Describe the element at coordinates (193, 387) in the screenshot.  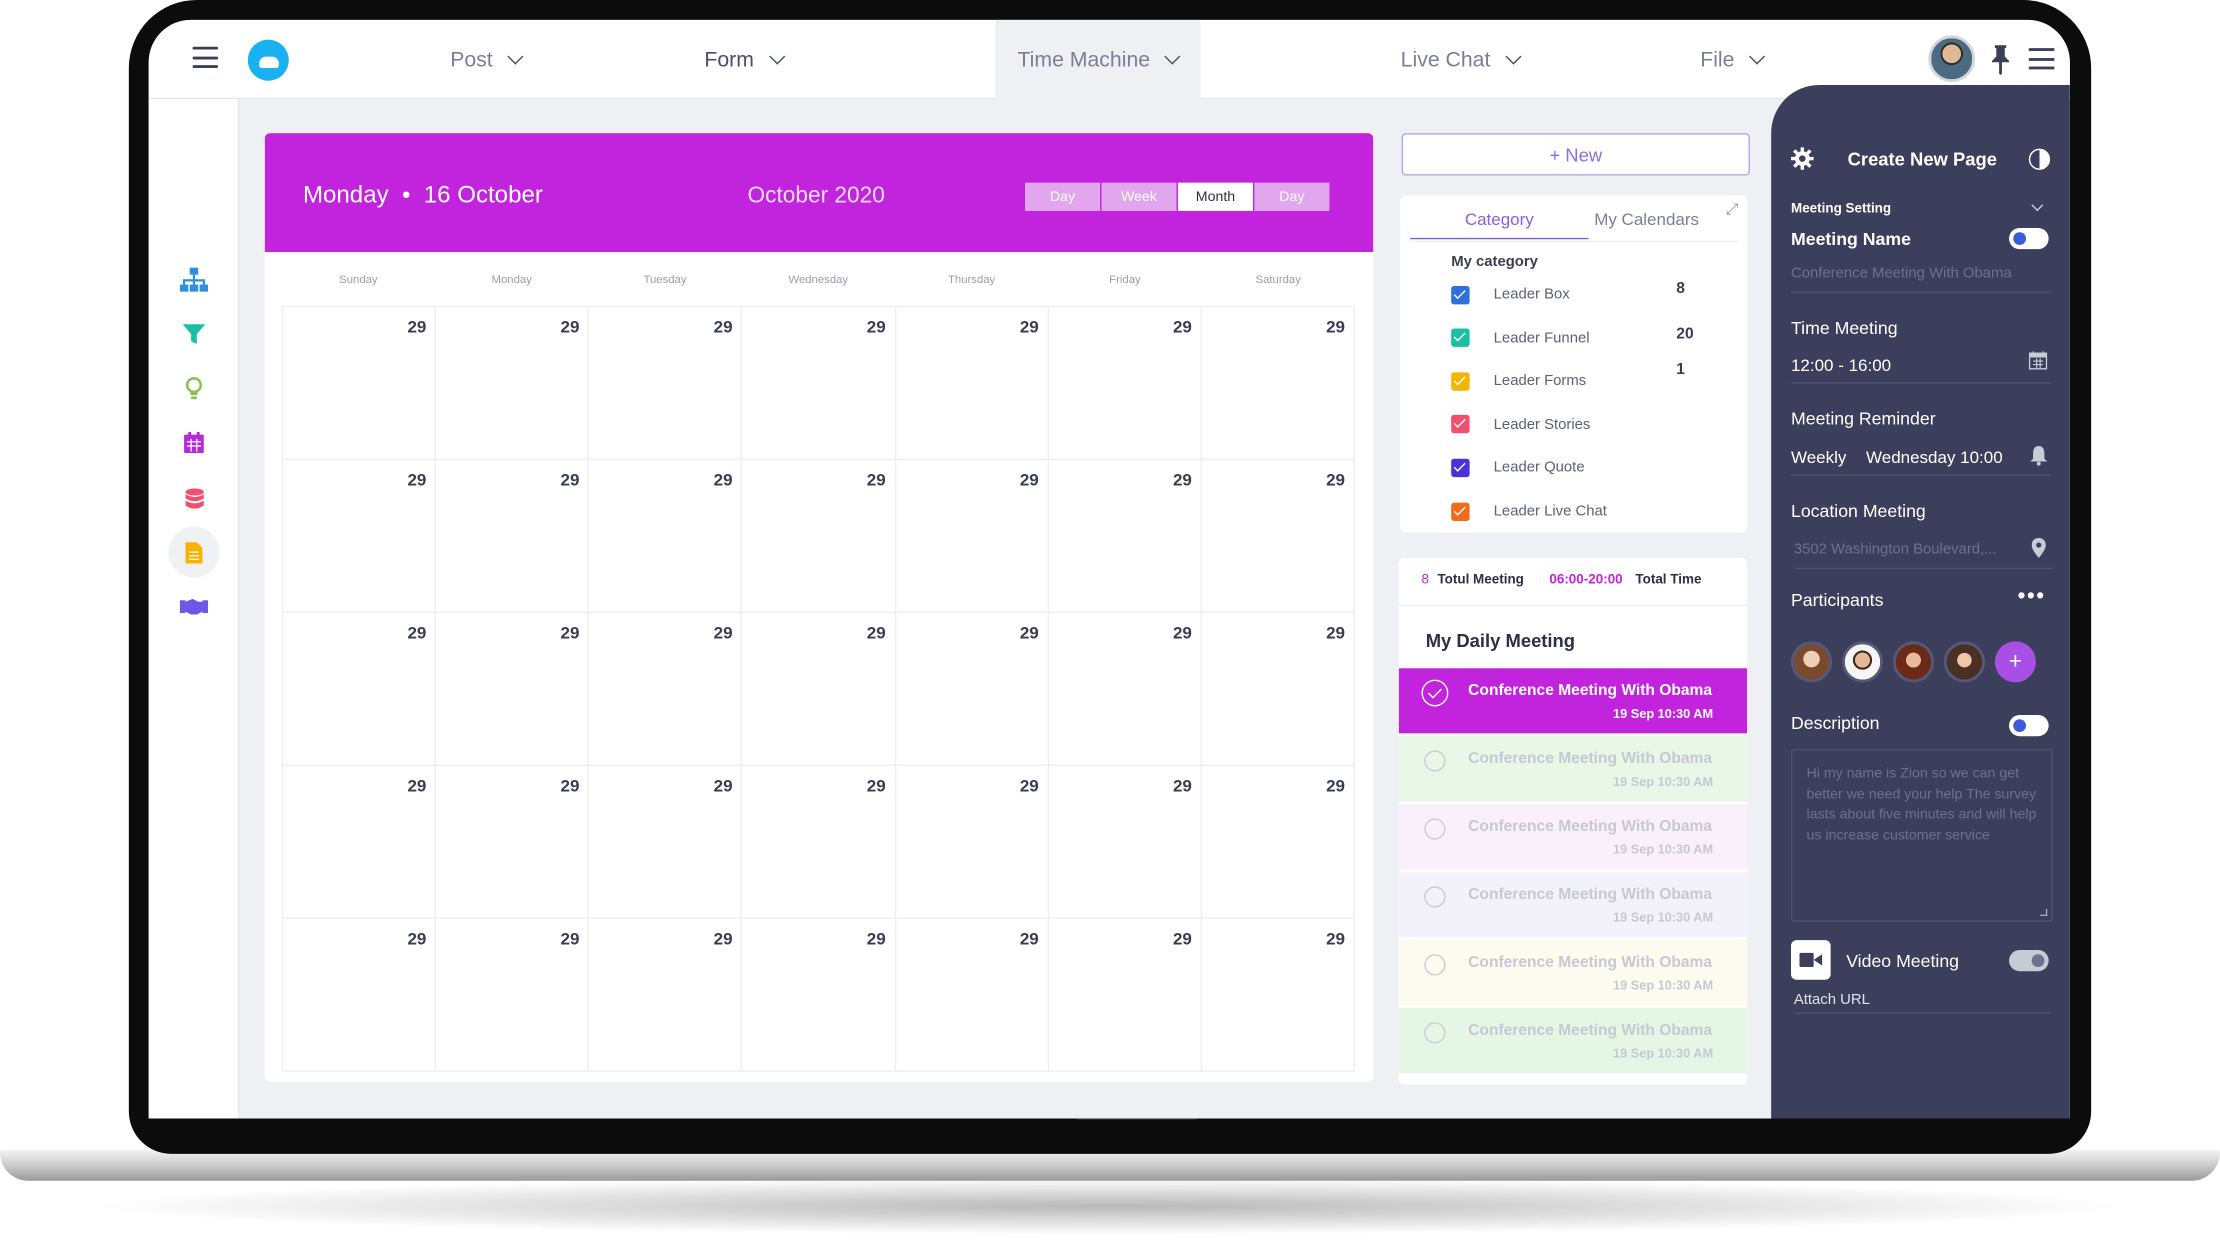
I see `lightbulb-icon` at that location.